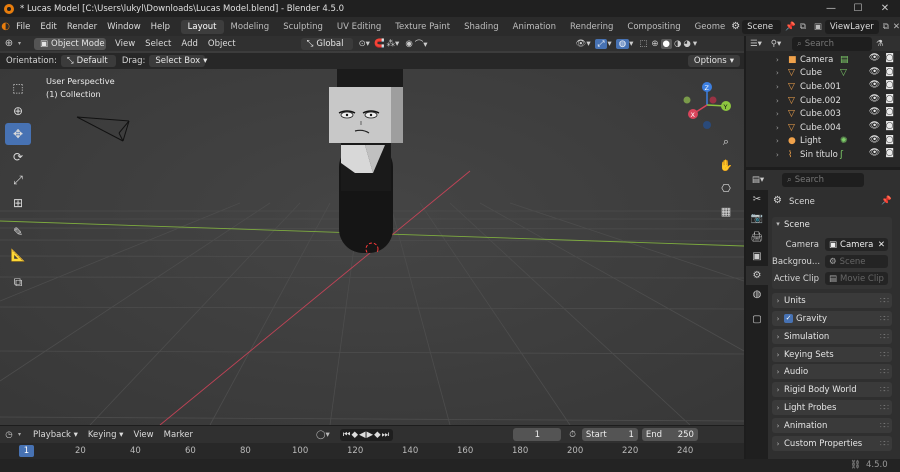  Describe the element at coordinates (776, 44) in the screenshot. I see `display-mode-icon: ⚲▾` at that location.